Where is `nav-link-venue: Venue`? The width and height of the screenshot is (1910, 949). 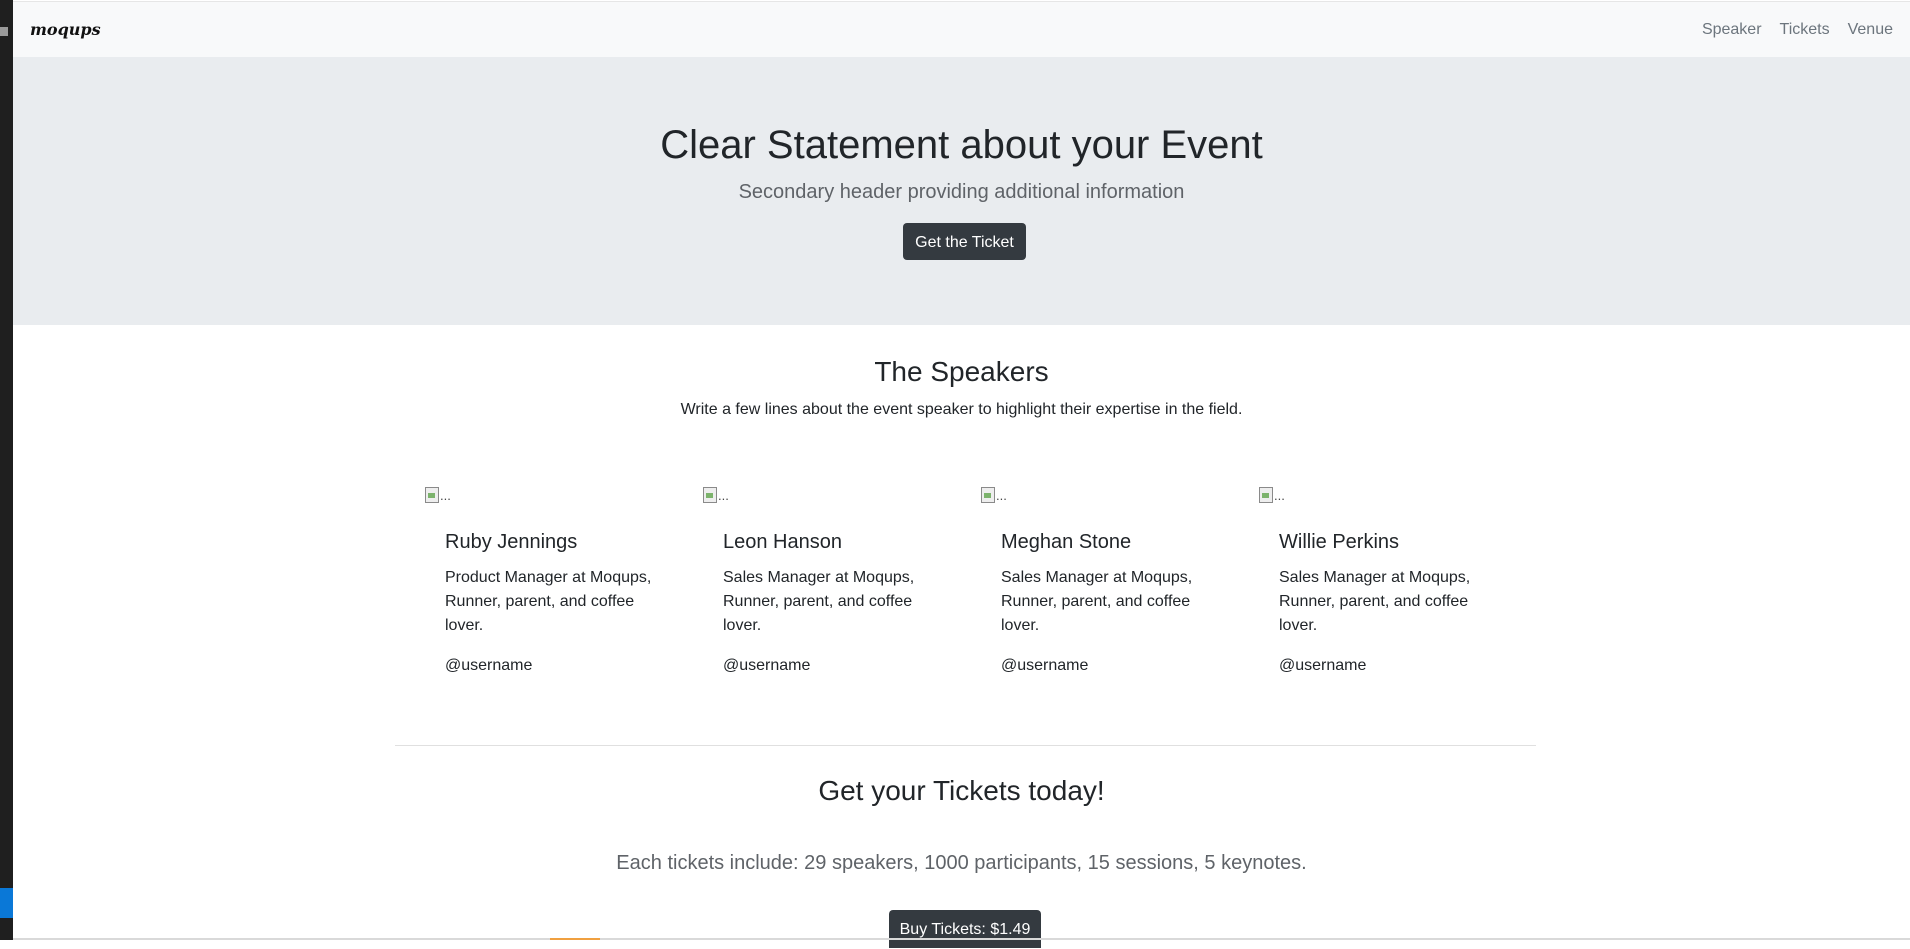
nav-link-venue: Venue is located at coordinates (1870, 30).